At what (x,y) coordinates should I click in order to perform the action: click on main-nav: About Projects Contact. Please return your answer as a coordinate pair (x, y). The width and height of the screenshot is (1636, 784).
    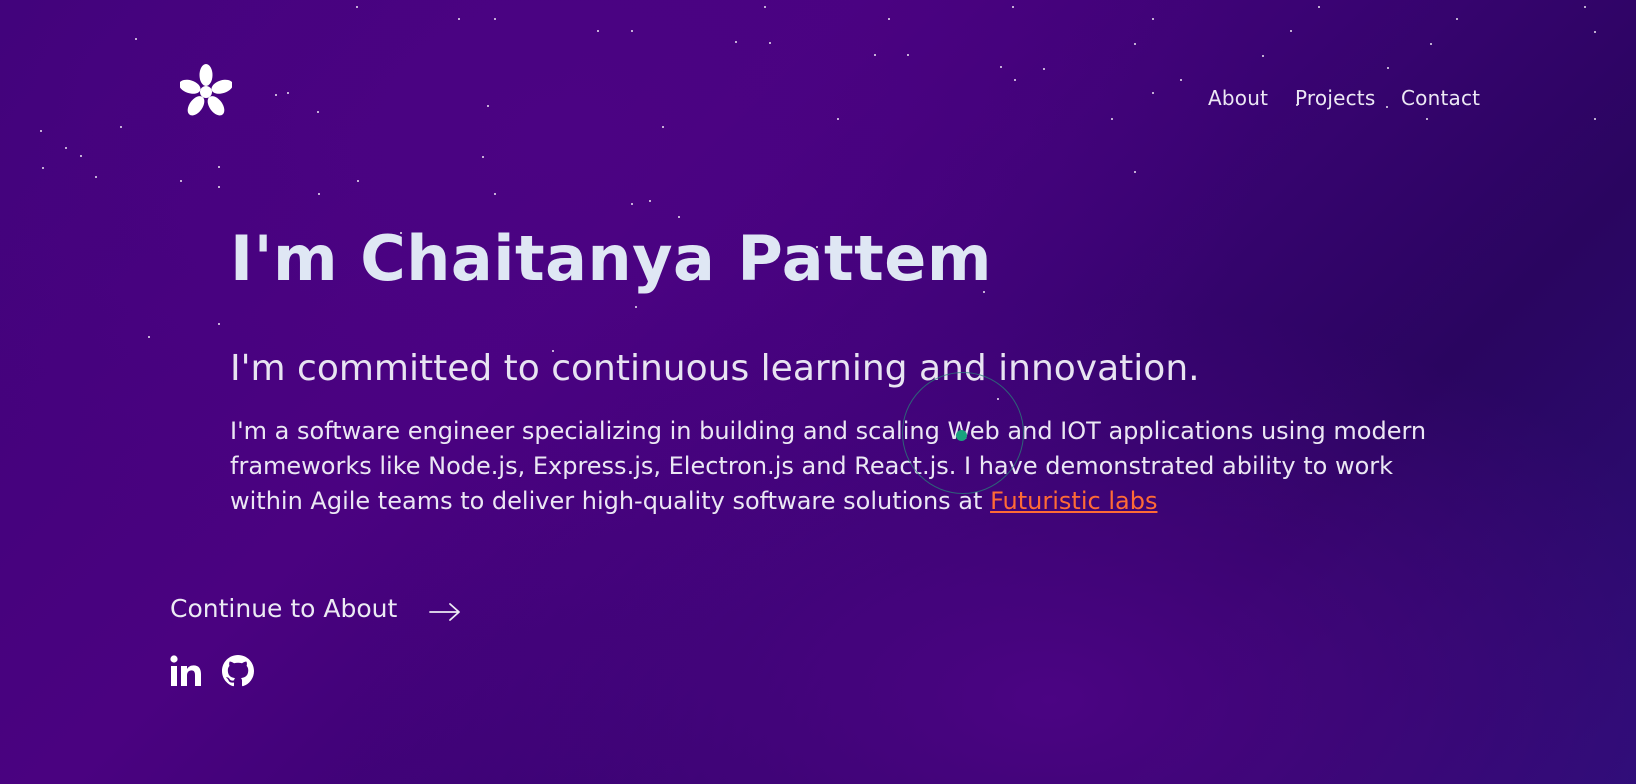
    Looking at the image, I should click on (818, 101).